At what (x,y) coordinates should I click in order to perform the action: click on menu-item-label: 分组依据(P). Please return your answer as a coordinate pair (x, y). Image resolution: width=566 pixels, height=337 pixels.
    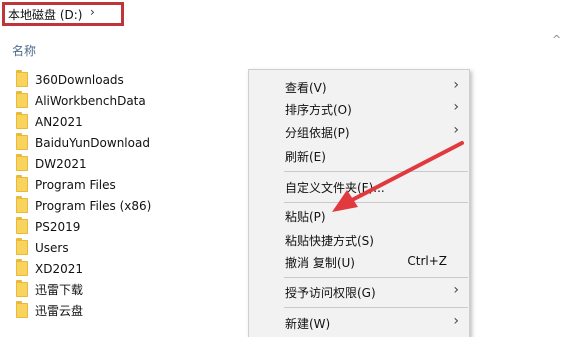
    Looking at the image, I should click on (317, 133).